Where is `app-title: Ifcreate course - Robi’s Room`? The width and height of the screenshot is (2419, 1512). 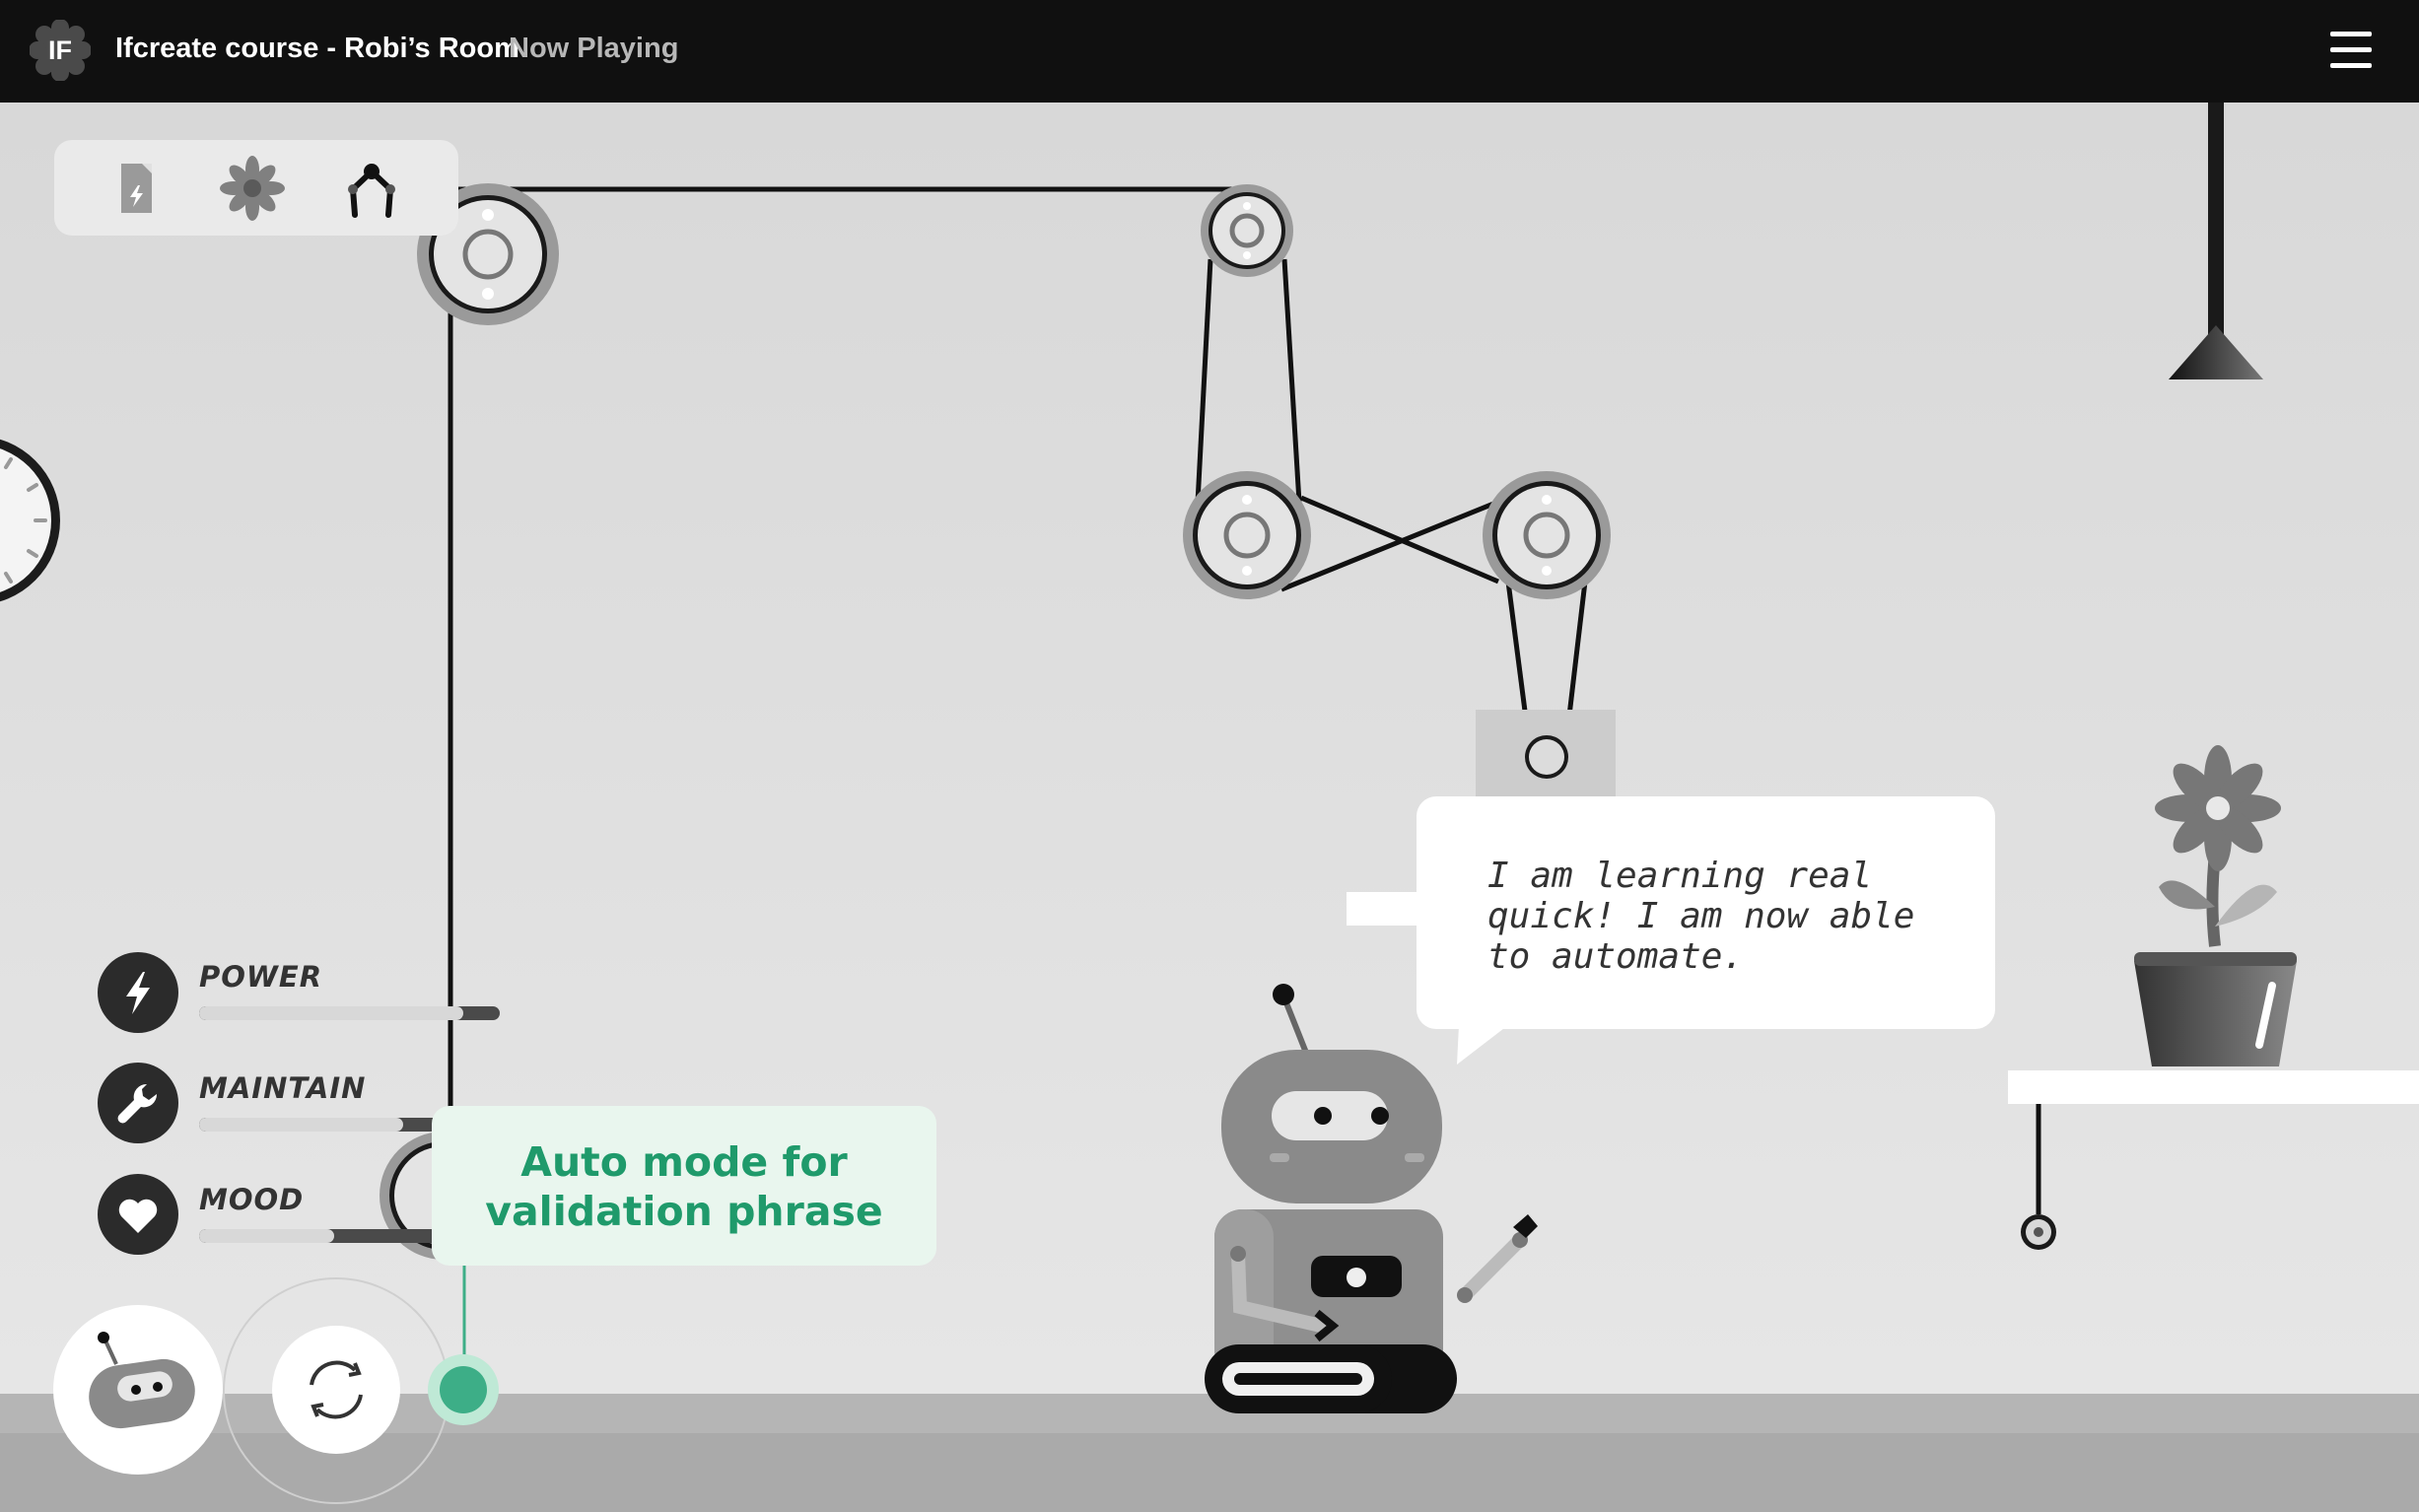
app-title: Ifcreate course - Robi’s Room is located at coordinates (317, 49).